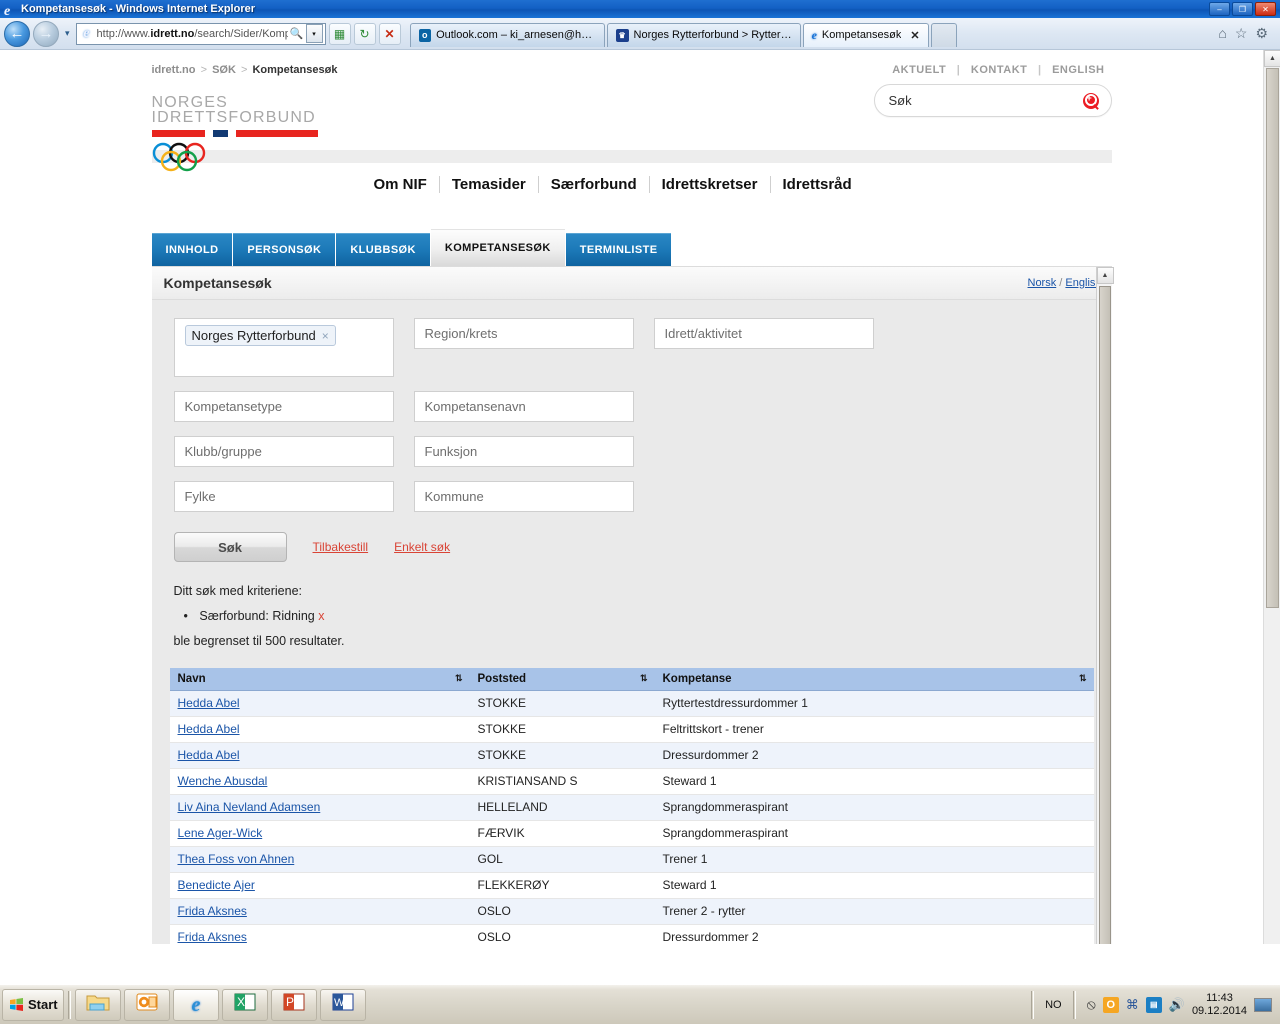  Describe the element at coordinates (1272, 58) in the screenshot. I see `scroll-up-button: ▲` at that location.